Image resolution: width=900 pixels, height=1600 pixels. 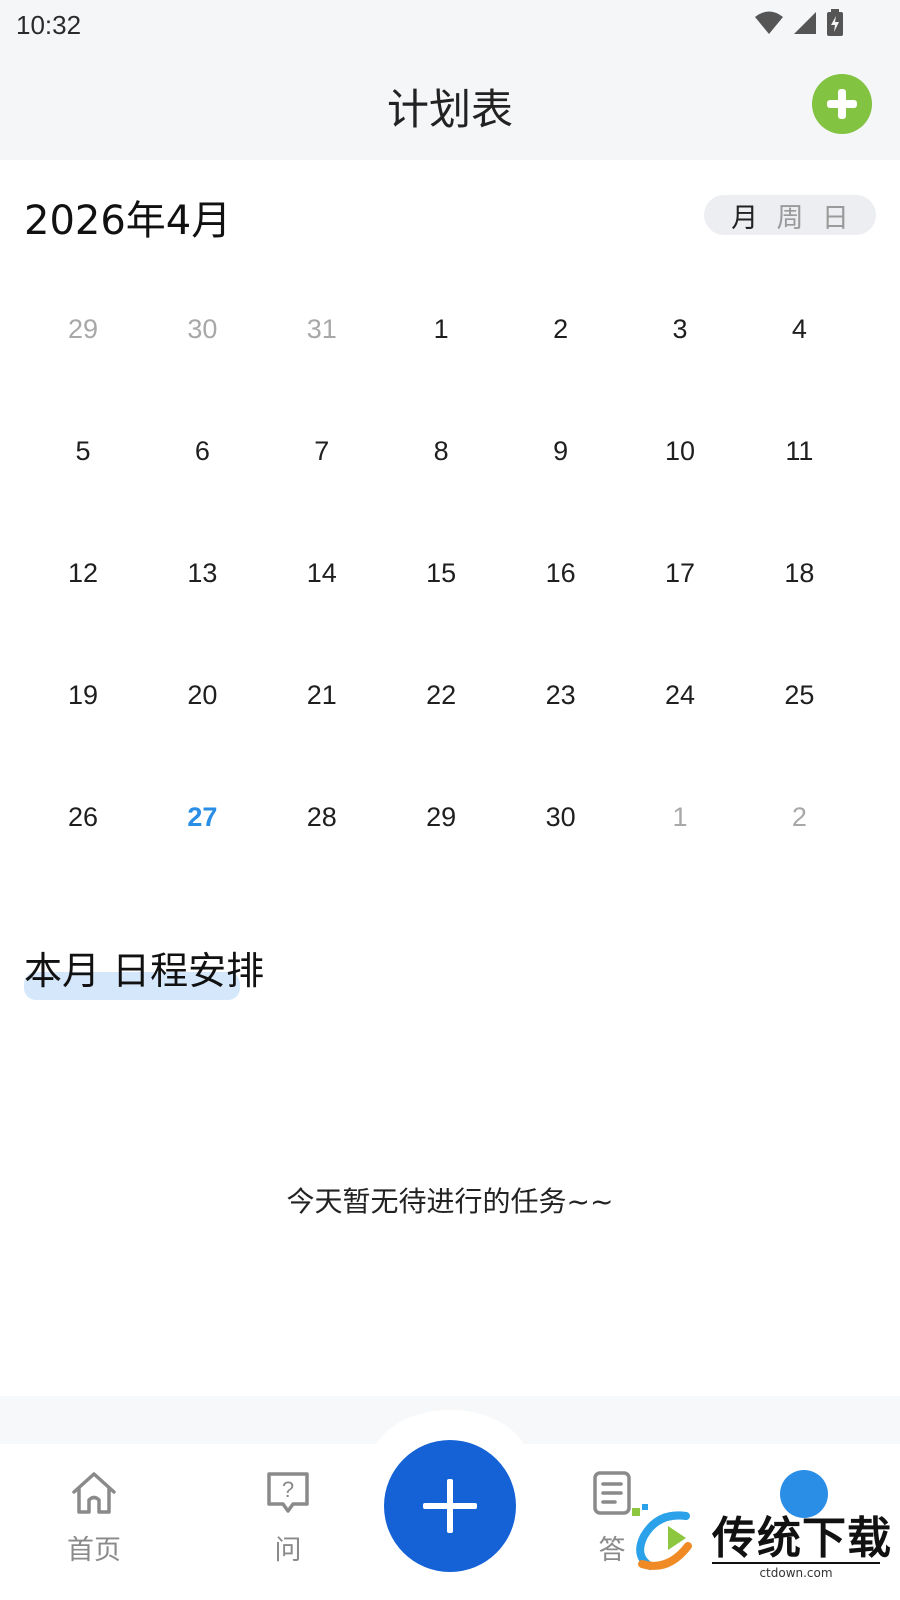 What do you see at coordinates (322, 697) in the screenshot?
I see `calendar-day: 21` at bounding box center [322, 697].